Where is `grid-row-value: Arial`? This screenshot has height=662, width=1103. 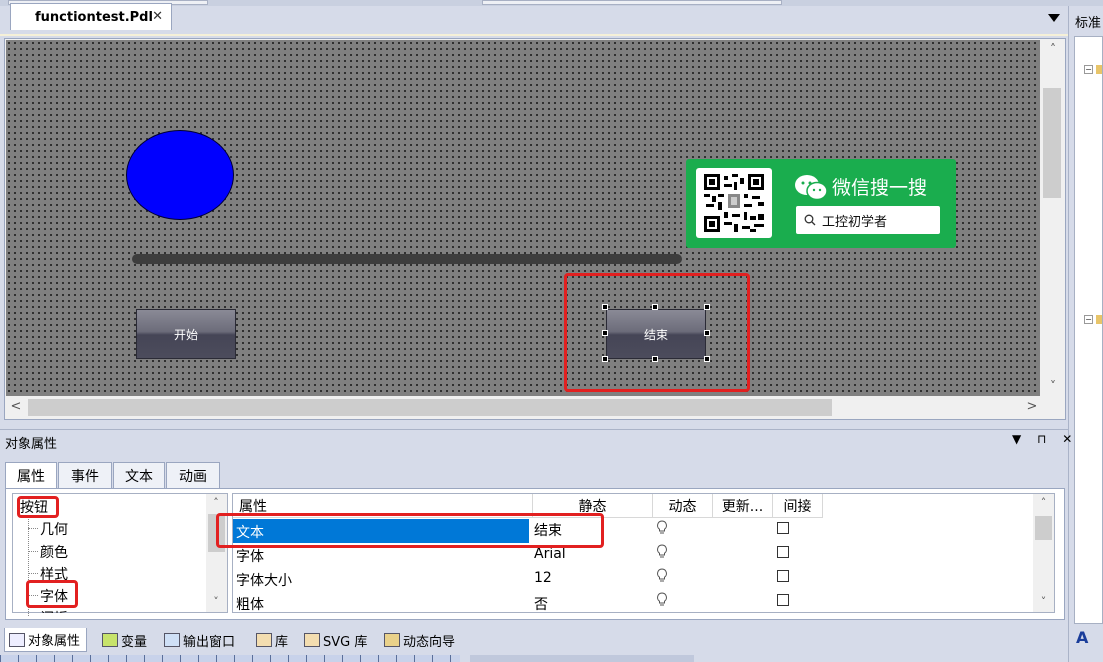 grid-row-value: Arial is located at coordinates (550, 554).